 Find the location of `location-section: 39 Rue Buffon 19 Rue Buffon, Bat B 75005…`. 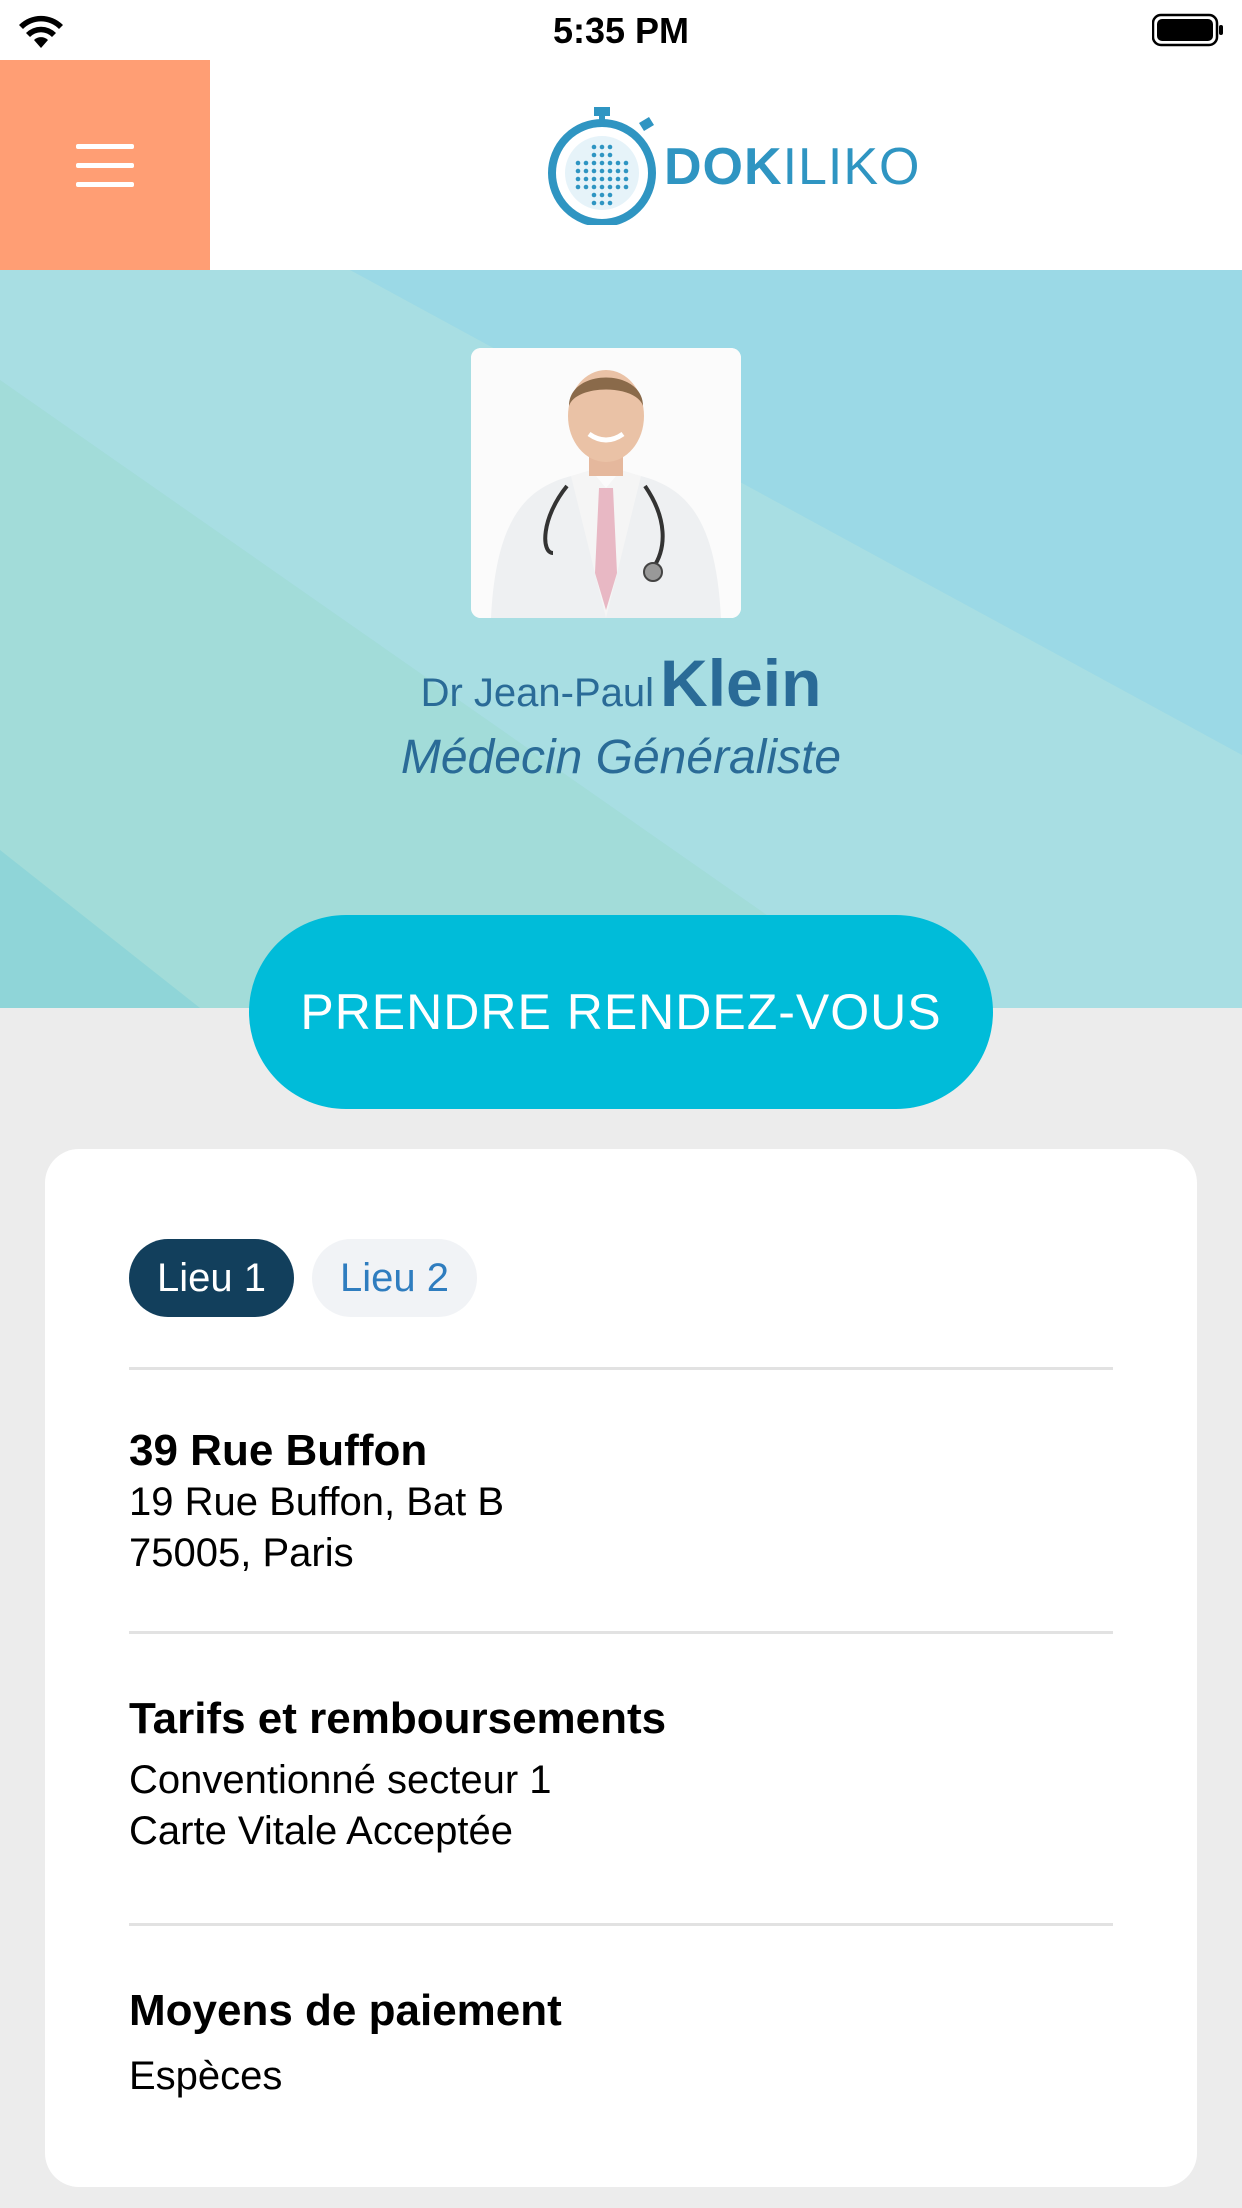

location-section: 39 Rue Buffon 19 Rue Buffon, Bat B 75005… is located at coordinates (621, 1502).